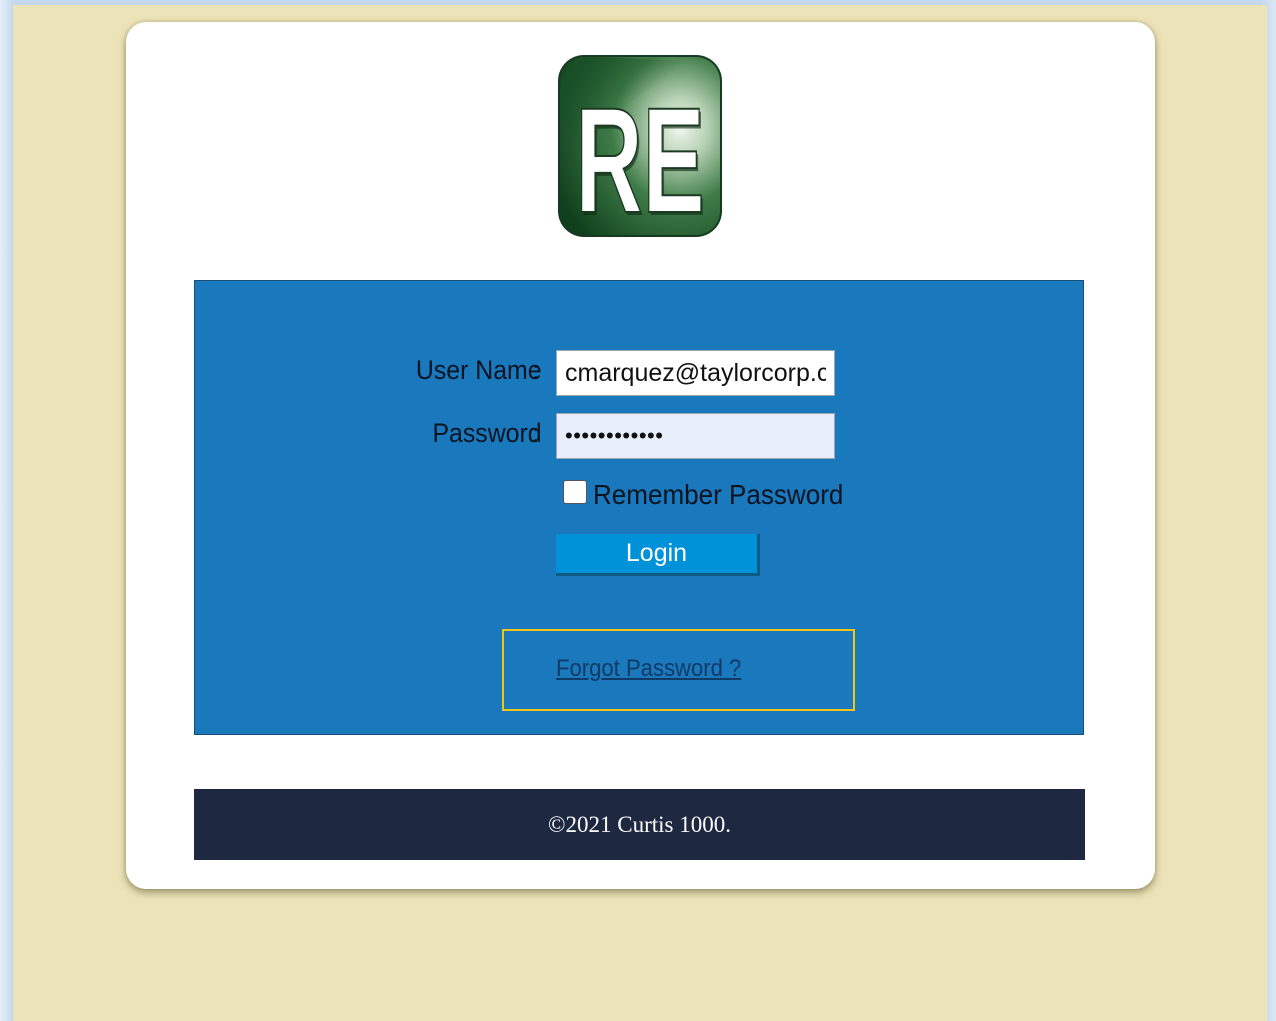 The width and height of the screenshot is (1276, 1021). What do you see at coordinates (536, 433) in the screenshot?
I see `password-colon: :` at bounding box center [536, 433].